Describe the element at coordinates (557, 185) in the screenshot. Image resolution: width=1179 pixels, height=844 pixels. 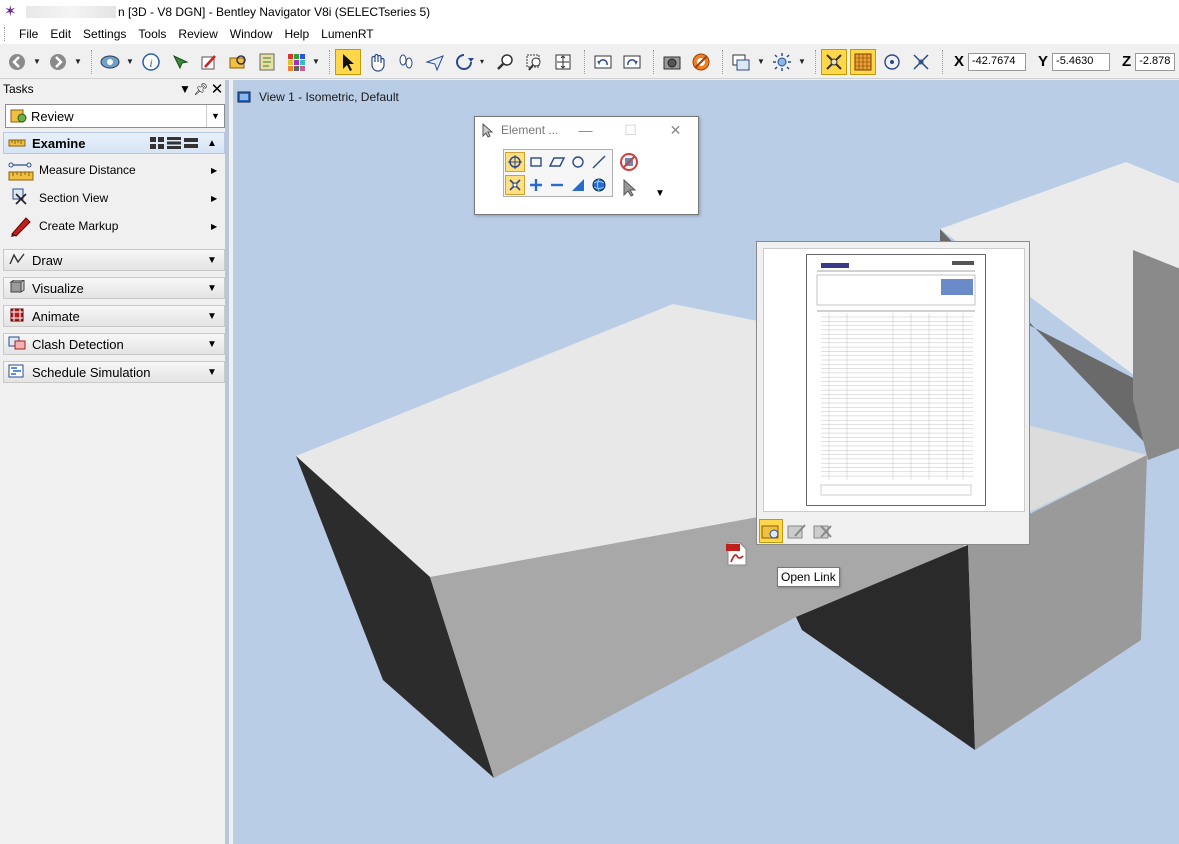
I see `subtract-selection-icon` at that location.